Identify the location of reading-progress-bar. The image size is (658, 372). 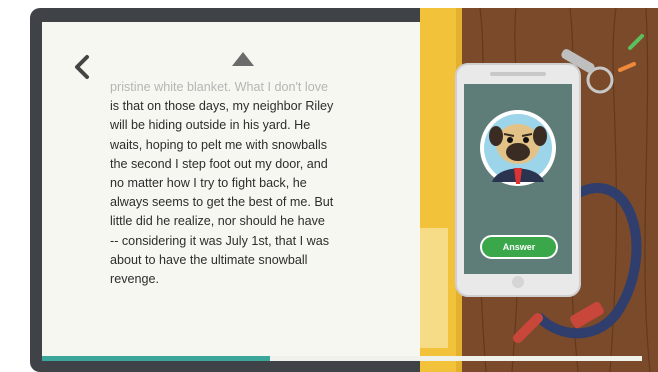
(342, 358).